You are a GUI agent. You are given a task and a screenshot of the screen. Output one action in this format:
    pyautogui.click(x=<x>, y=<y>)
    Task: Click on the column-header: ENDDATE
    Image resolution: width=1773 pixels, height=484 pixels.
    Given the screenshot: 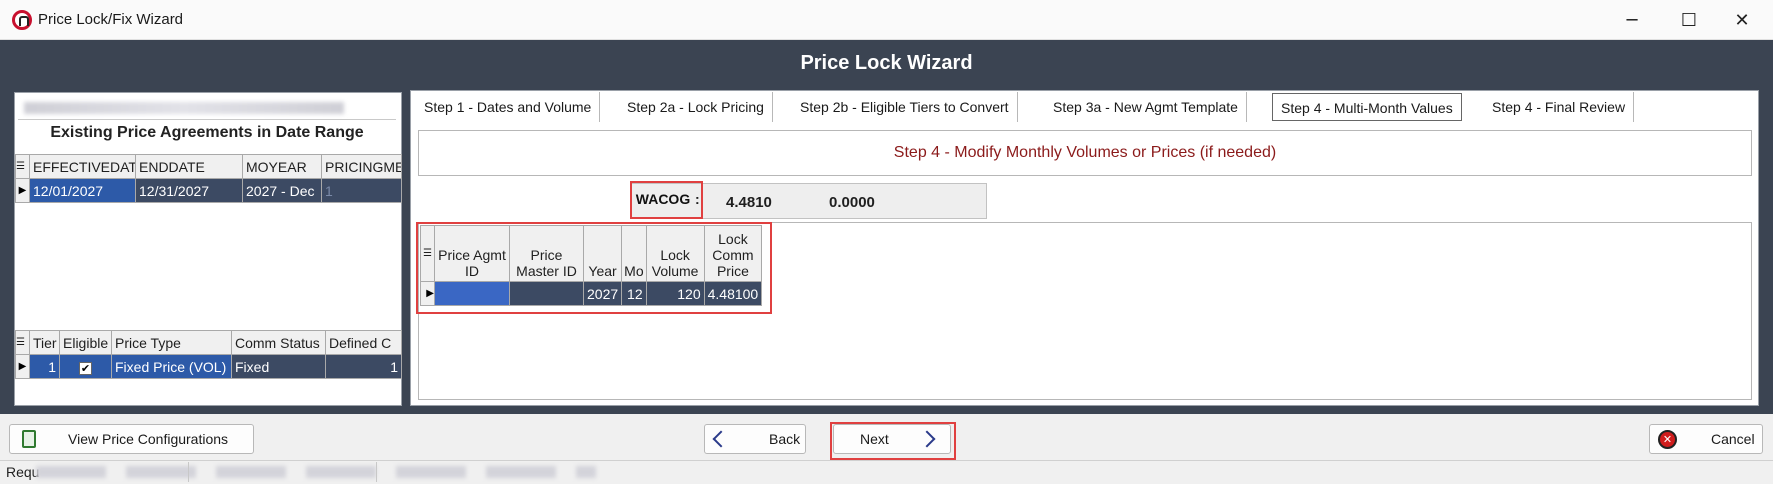 What is the action you would take?
    pyautogui.click(x=189, y=166)
    